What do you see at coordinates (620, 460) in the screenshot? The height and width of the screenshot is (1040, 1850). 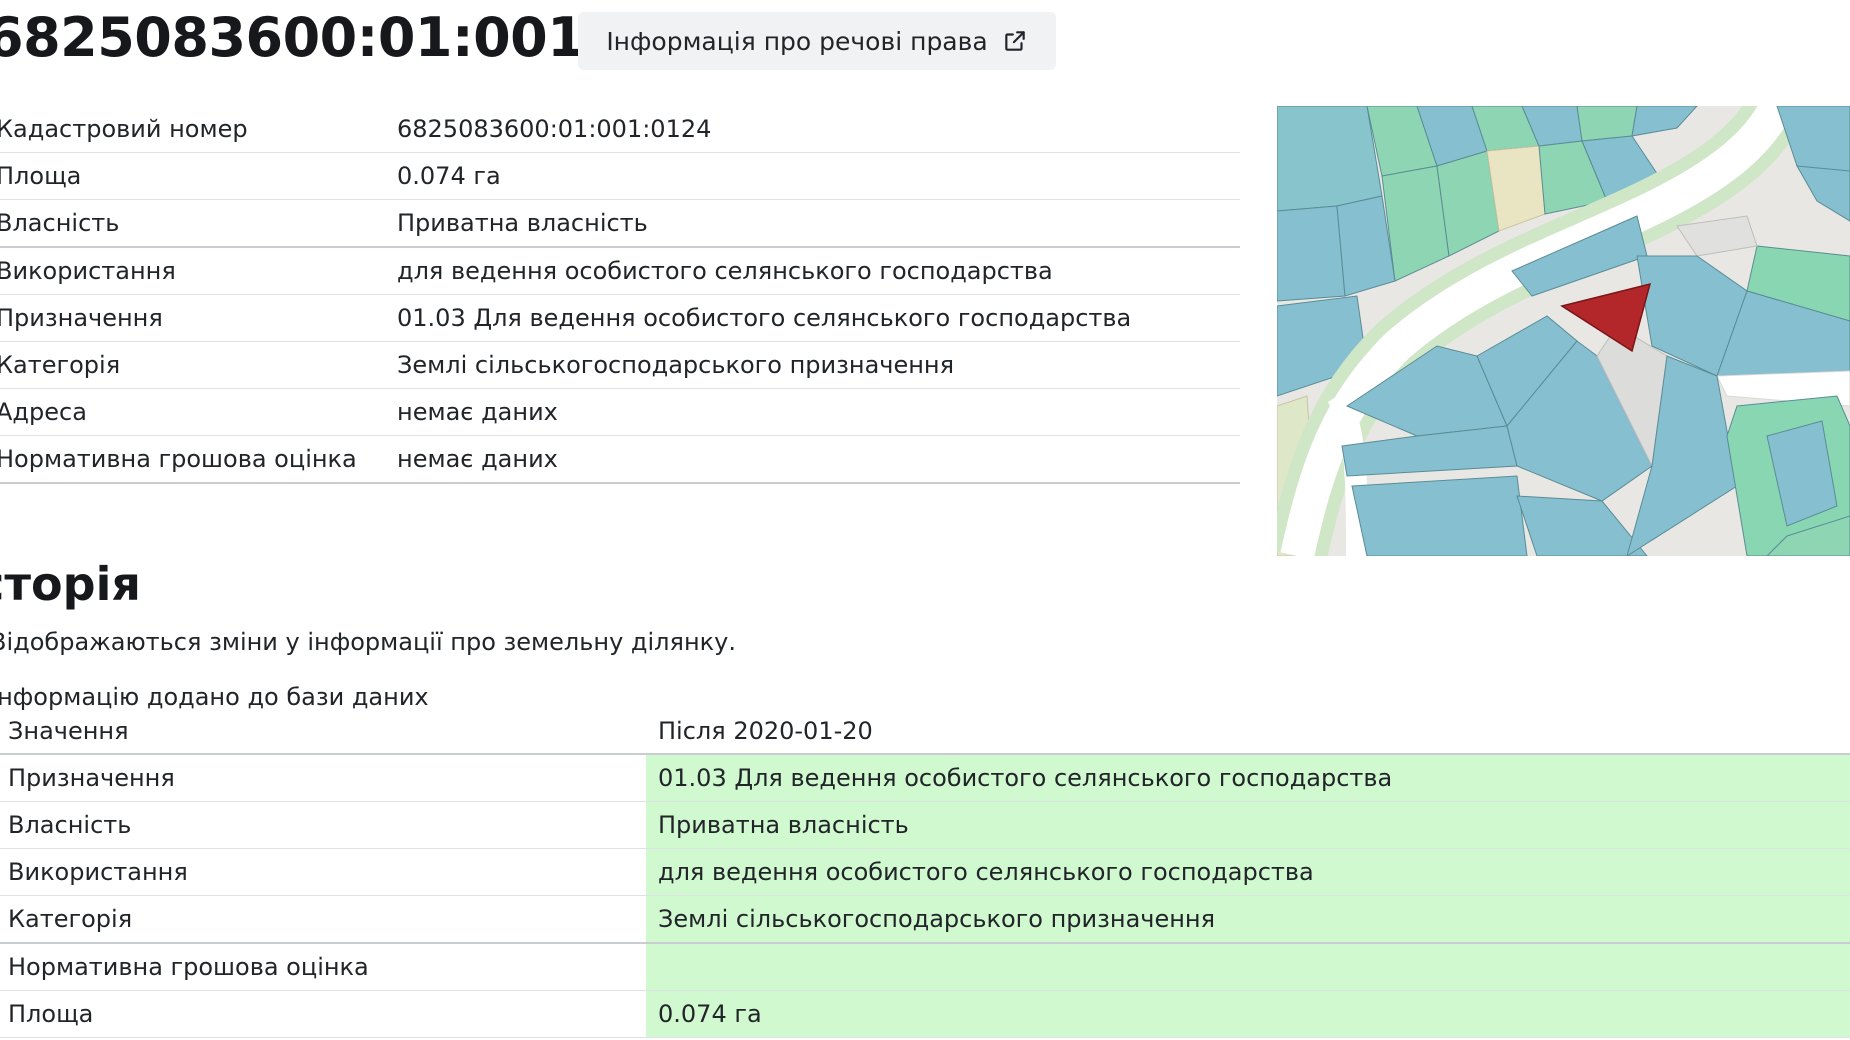 I see `info-row: Нормативна грошова оцінка немає даних` at bounding box center [620, 460].